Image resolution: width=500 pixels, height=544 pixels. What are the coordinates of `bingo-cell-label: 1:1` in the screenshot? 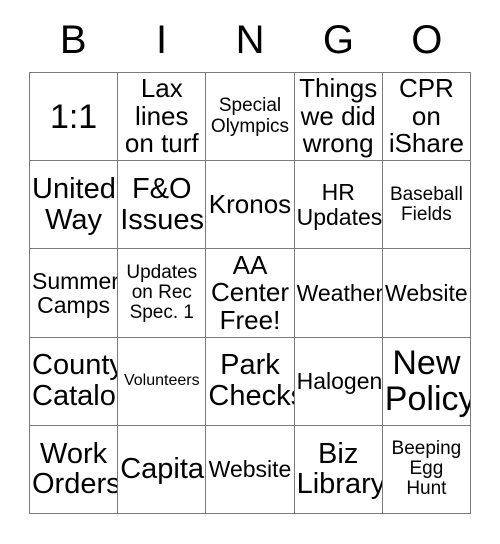 It's located at (73, 116).